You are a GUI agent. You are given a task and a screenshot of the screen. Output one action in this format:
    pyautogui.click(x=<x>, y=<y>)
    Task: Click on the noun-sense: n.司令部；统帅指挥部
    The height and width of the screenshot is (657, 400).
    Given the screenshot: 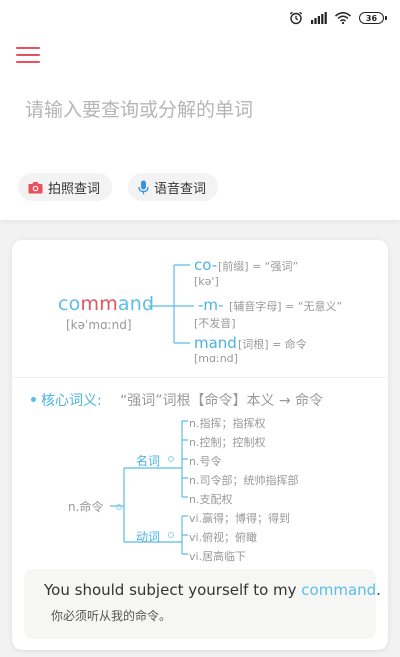 What is the action you would take?
    pyautogui.click(x=244, y=480)
    